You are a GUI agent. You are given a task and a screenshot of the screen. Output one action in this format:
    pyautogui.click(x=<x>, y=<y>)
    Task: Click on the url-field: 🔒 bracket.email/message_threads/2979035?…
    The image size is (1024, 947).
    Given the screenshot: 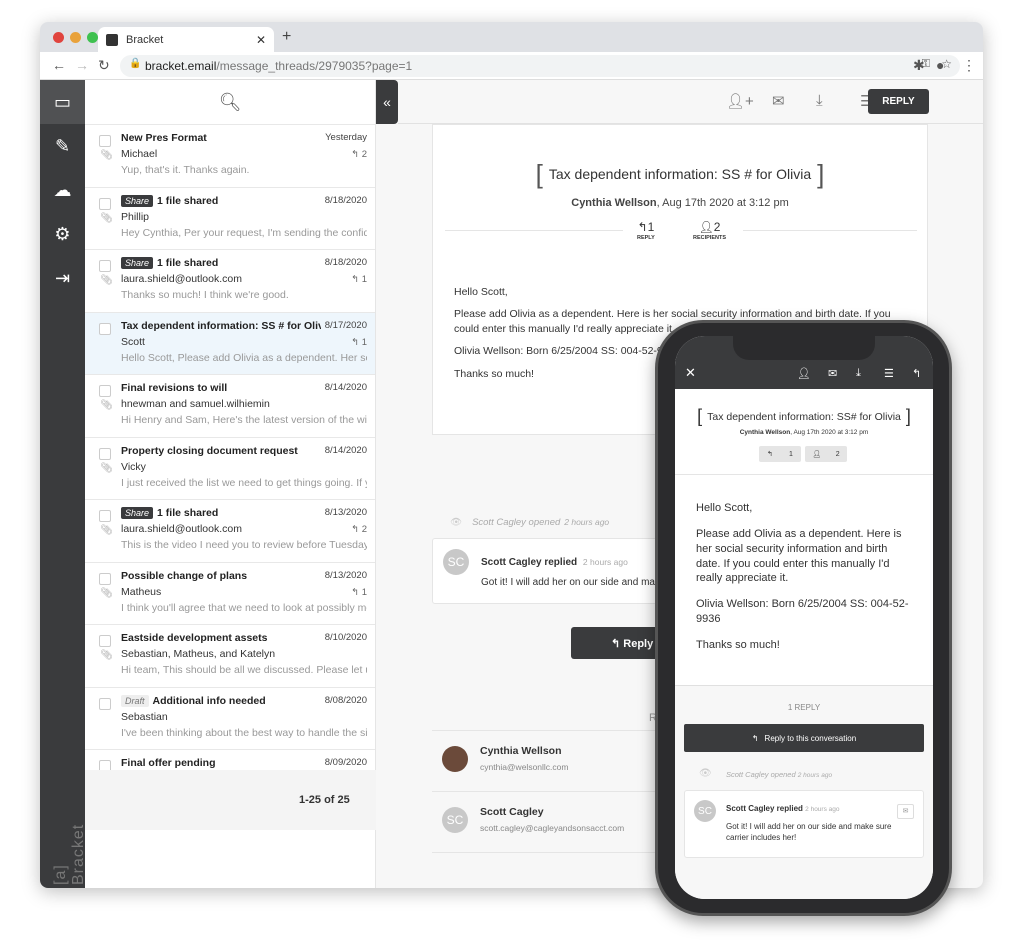 What is the action you would take?
    pyautogui.click(x=540, y=66)
    